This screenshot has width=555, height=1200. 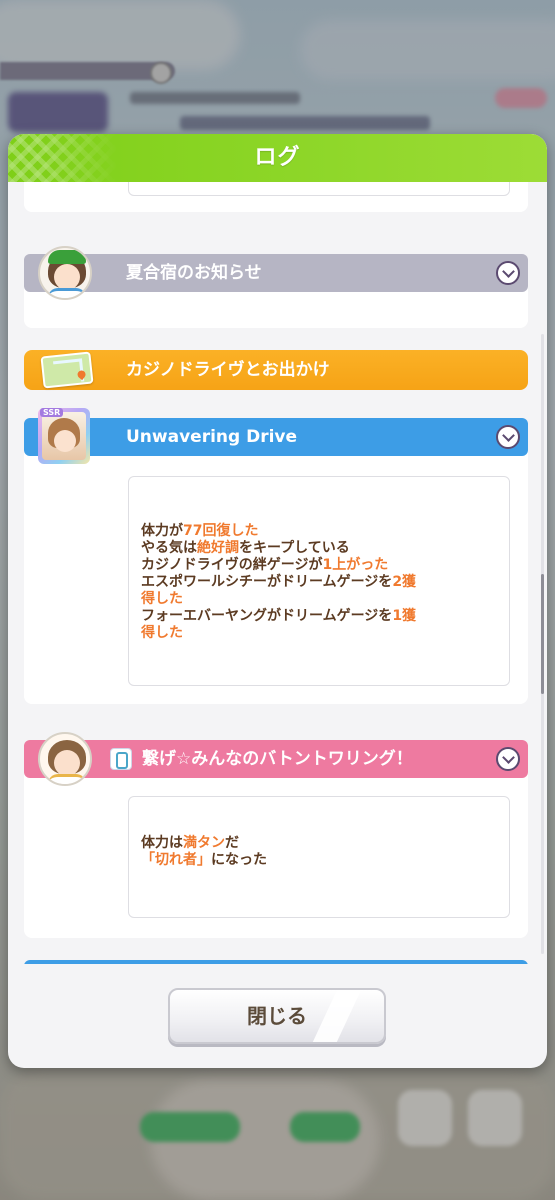 I want to click on log-line: やる気は絶好調をキープしている, so click(x=325, y=548).